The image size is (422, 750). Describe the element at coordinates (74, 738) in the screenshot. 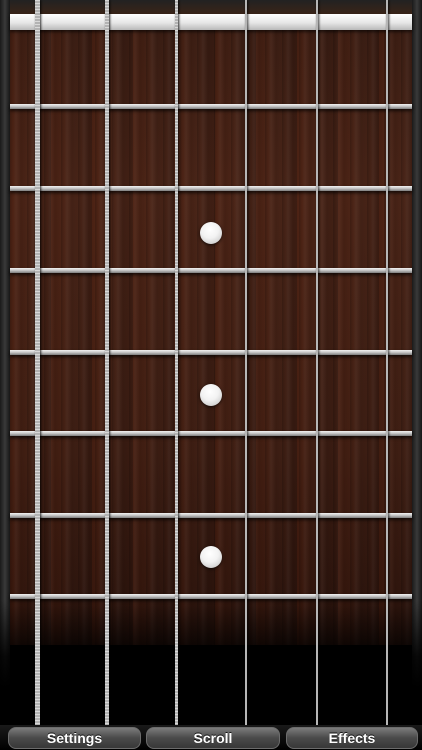

I see `settings-button: Settings` at that location.